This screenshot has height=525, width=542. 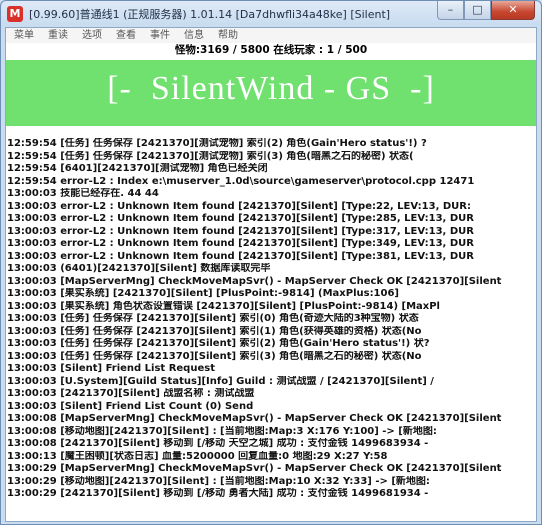 What do you see at coordinates (271, 50) in the screenshot?
I see `server-stats: 怪物:3169 / 5800 在线玩家 : 1 / 500` at bounding box center [271, 50].